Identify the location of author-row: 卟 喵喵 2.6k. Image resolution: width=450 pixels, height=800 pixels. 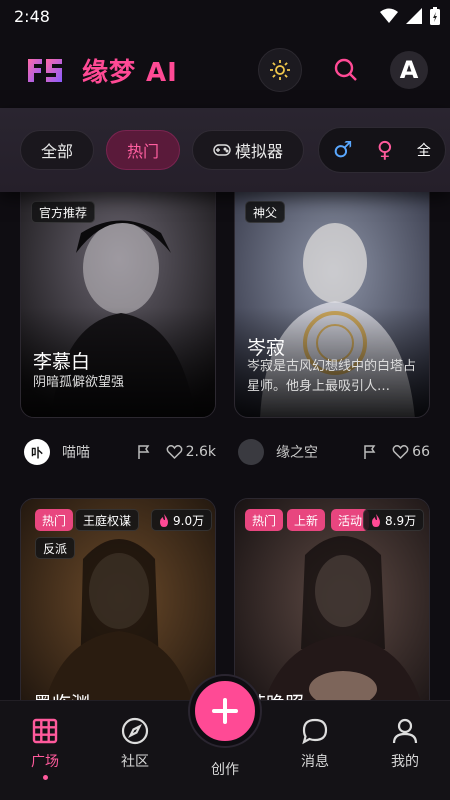
(120, 452).